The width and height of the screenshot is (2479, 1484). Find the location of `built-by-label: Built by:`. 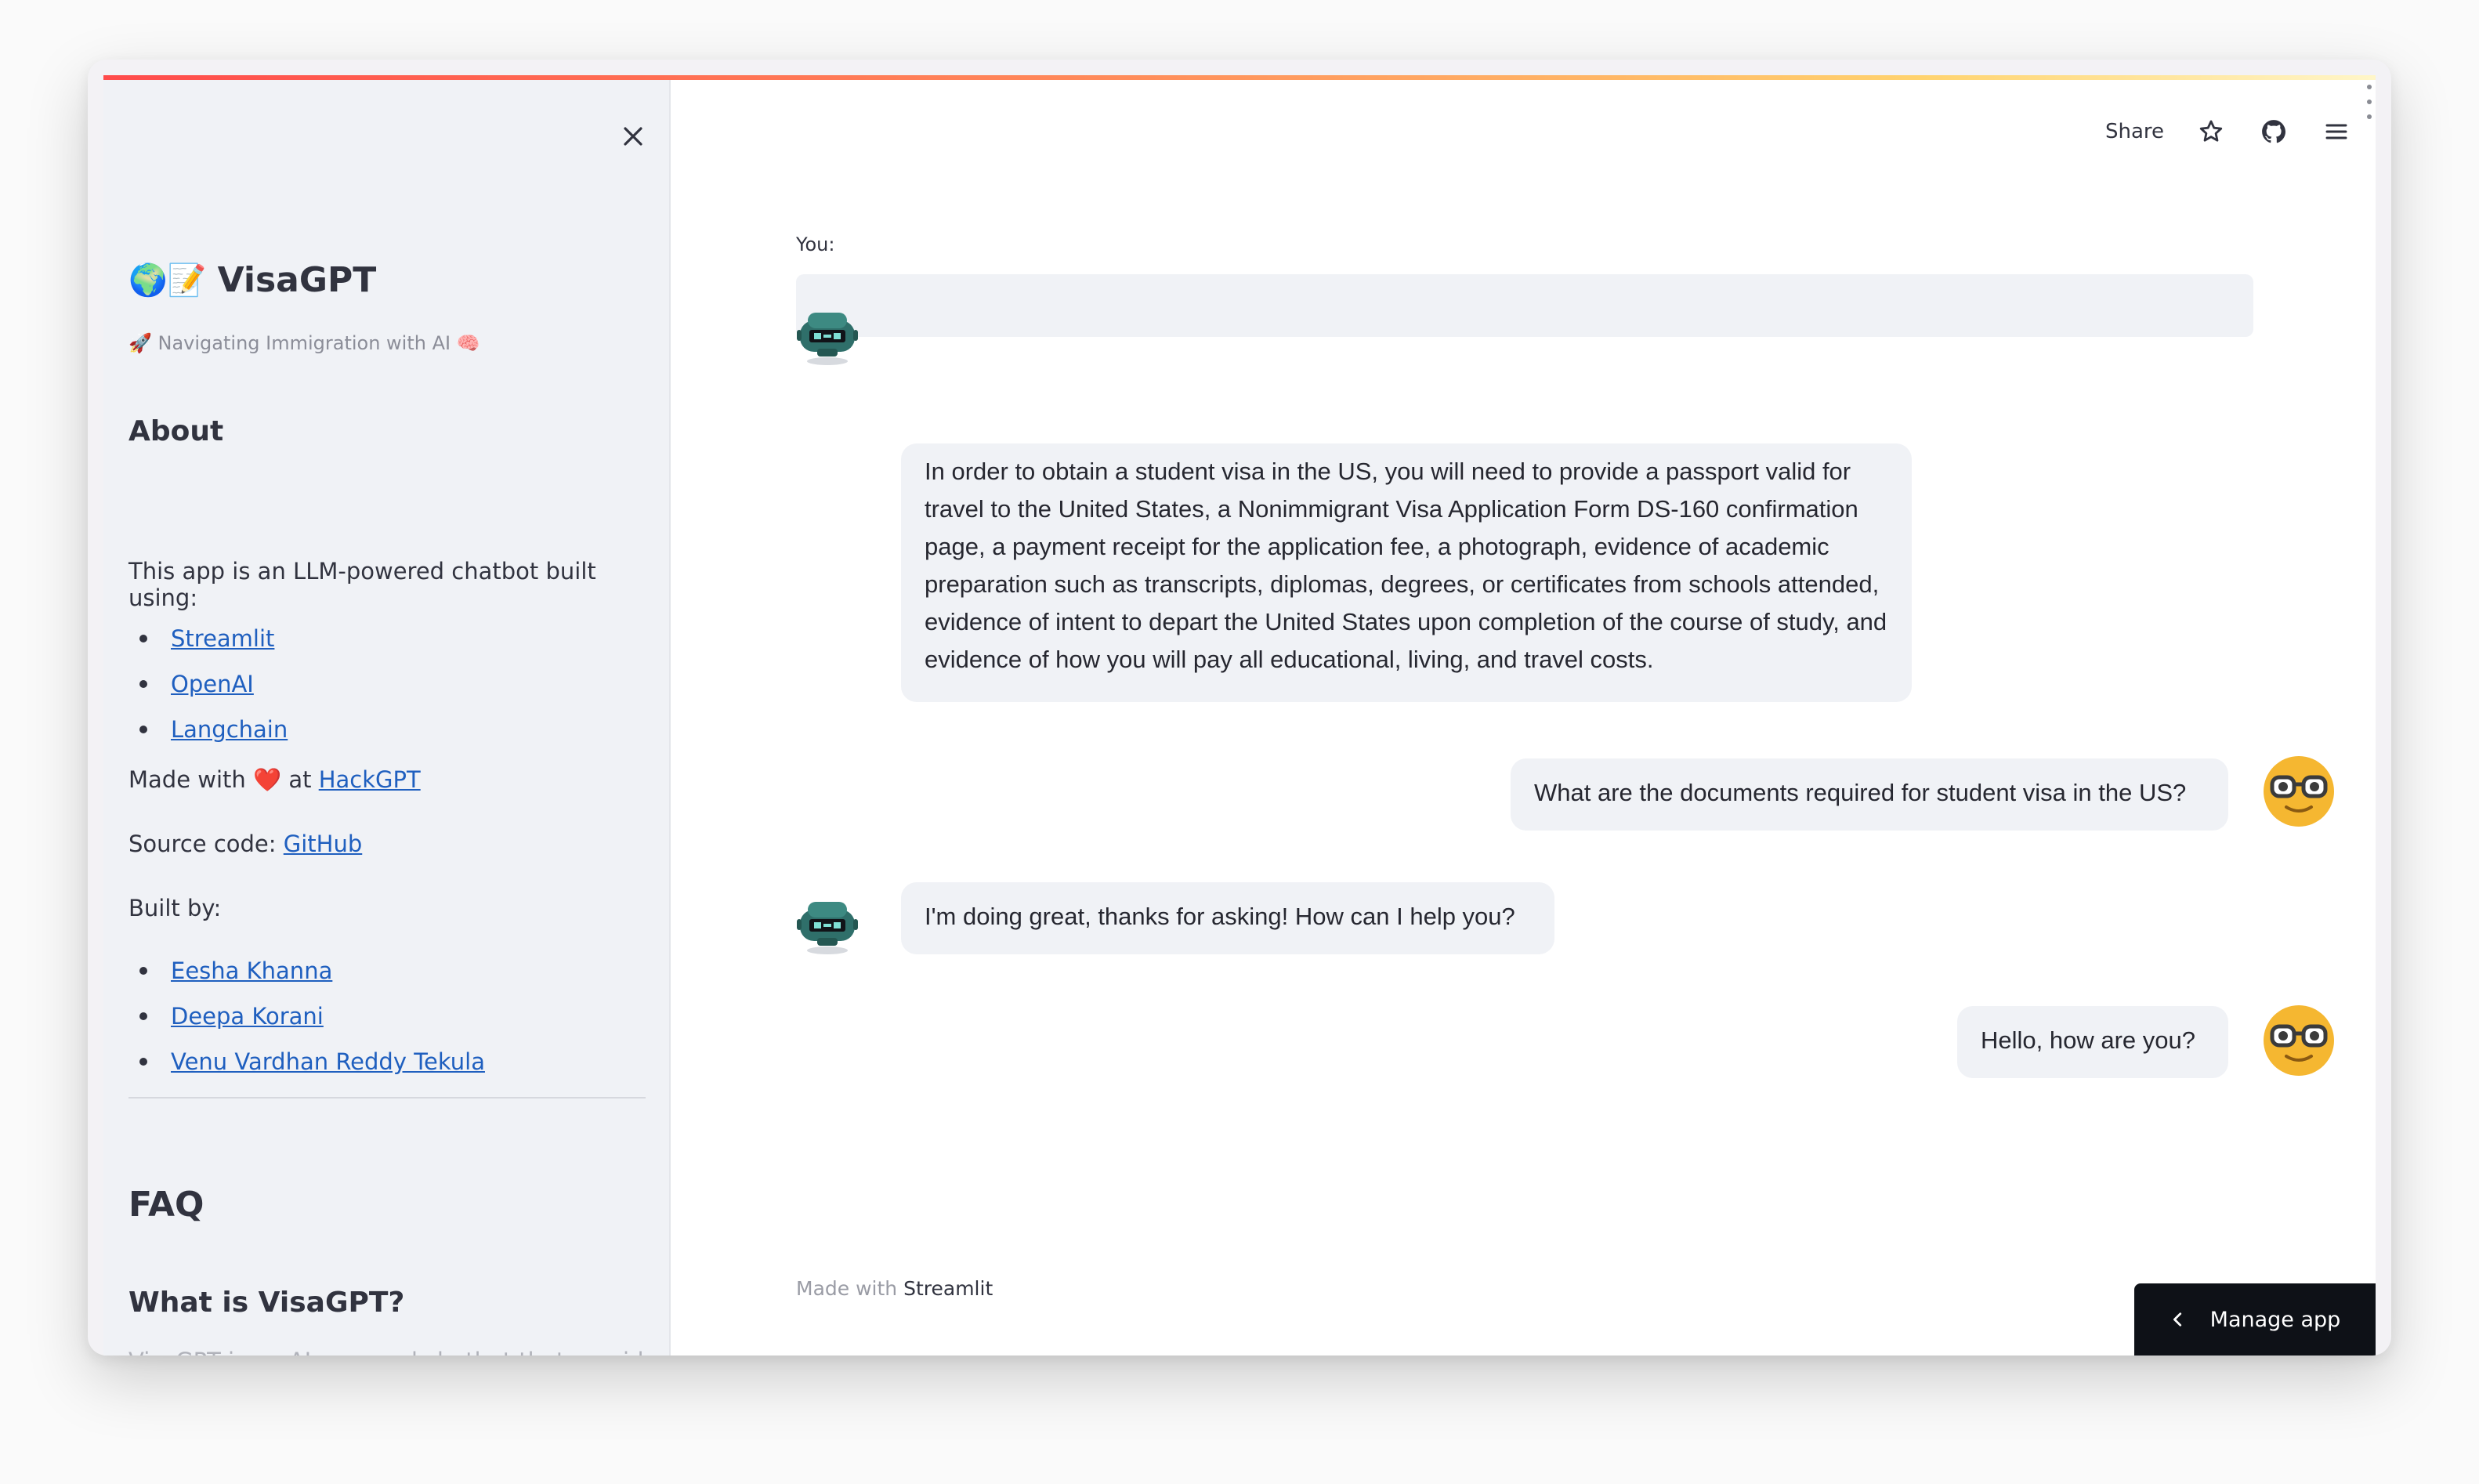

built-by-label: Built by: is located at coordinates (175, 908).